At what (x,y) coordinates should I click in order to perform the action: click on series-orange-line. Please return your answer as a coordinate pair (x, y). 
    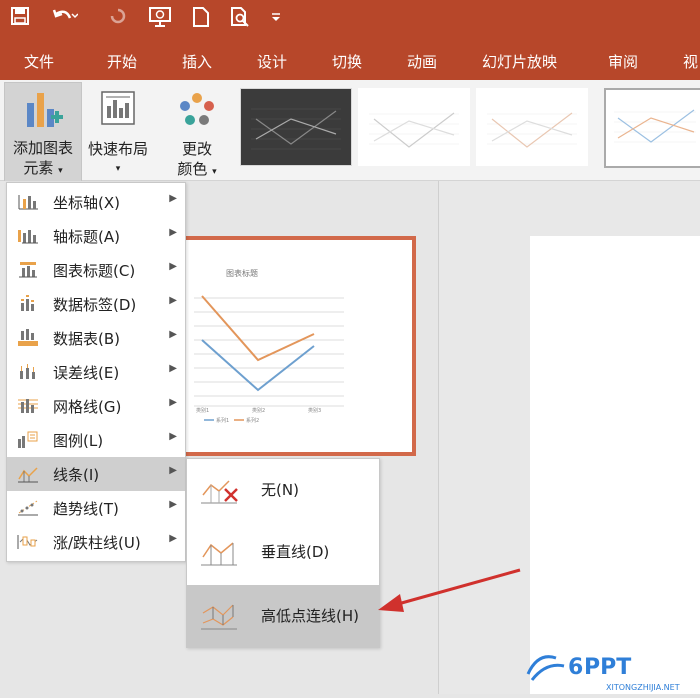
    Looking at the image, I should click on (258, 328).